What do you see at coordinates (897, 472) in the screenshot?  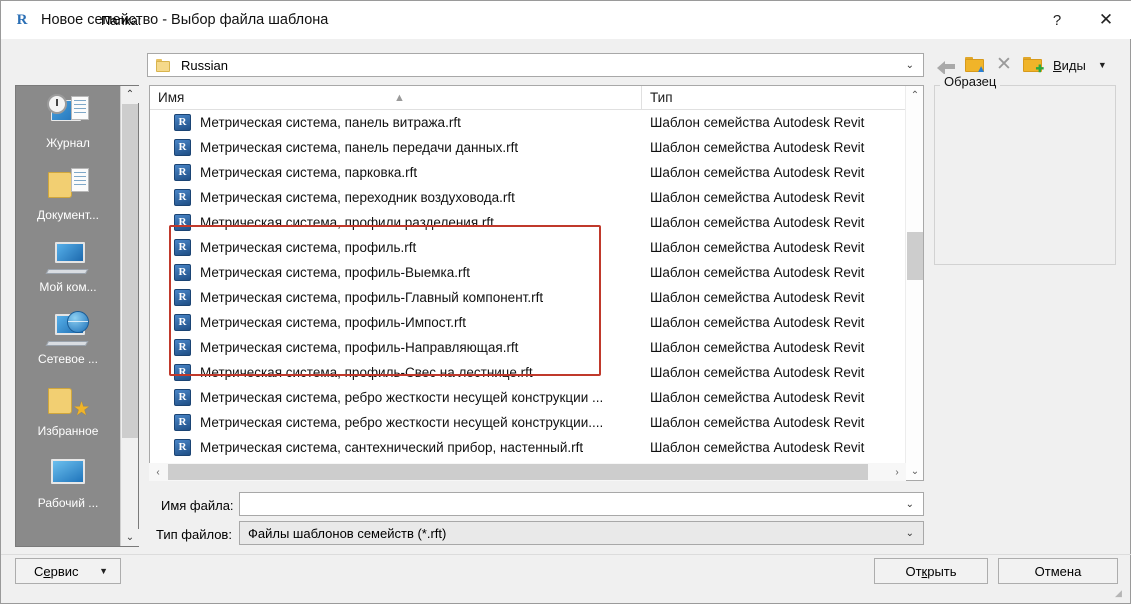 I see `scroll-right-icon: ›` at bounding box center [897, 472].